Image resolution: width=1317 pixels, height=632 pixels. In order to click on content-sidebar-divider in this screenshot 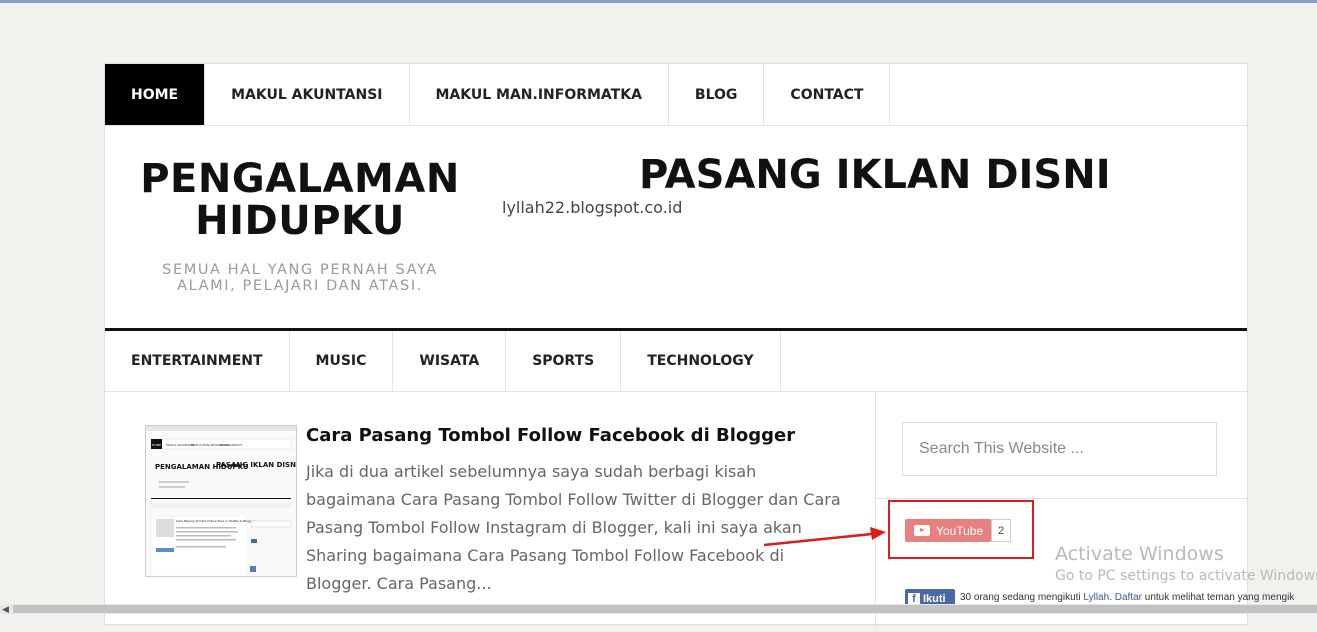, I will do `click(875, 512)`.